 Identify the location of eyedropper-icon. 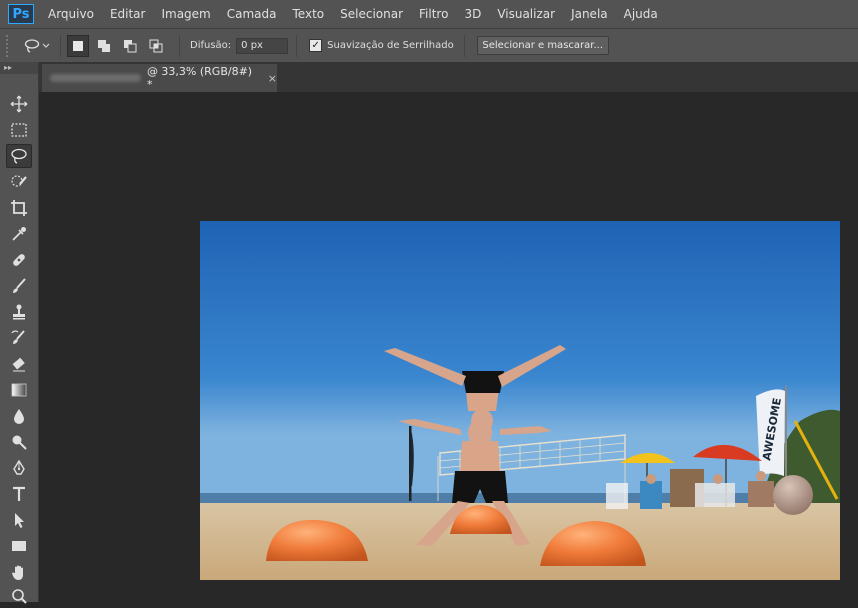
(19, 234).